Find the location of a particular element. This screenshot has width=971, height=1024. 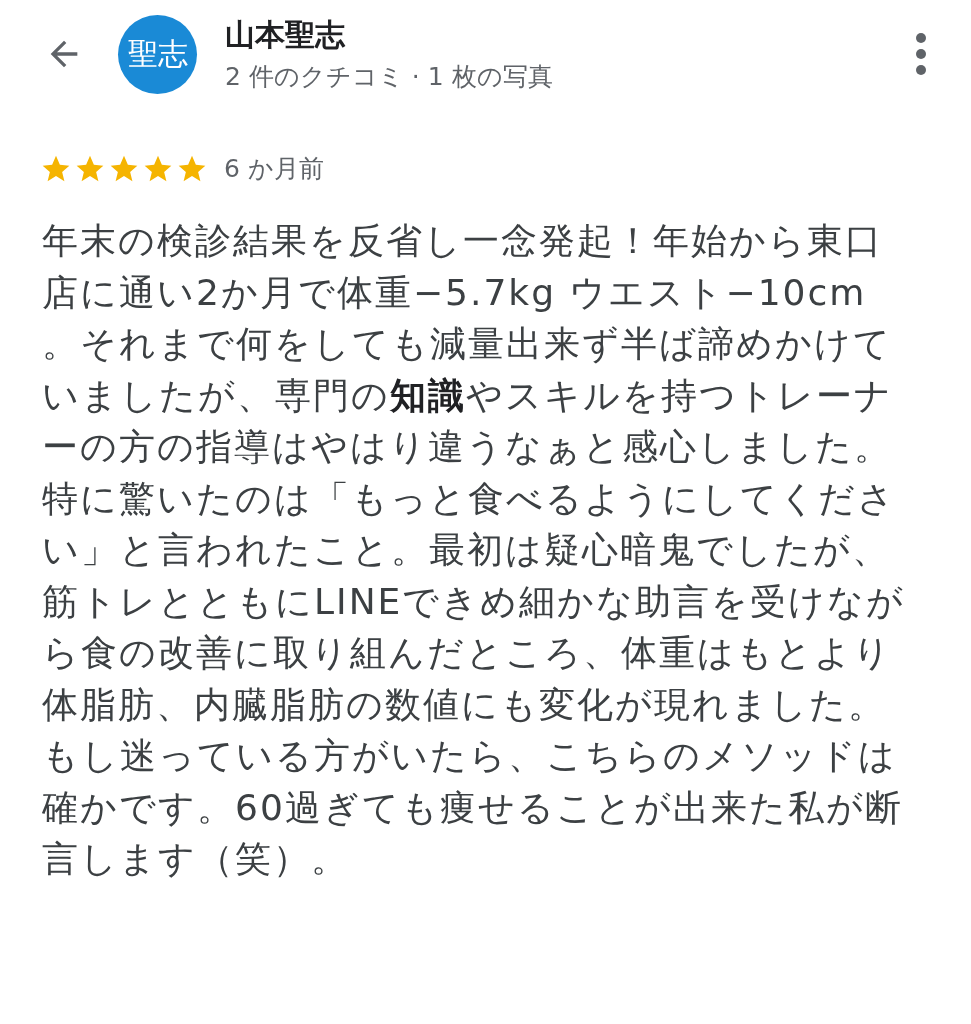

reviewer-name: 山本聖志 is located at coordinates (285, 35).